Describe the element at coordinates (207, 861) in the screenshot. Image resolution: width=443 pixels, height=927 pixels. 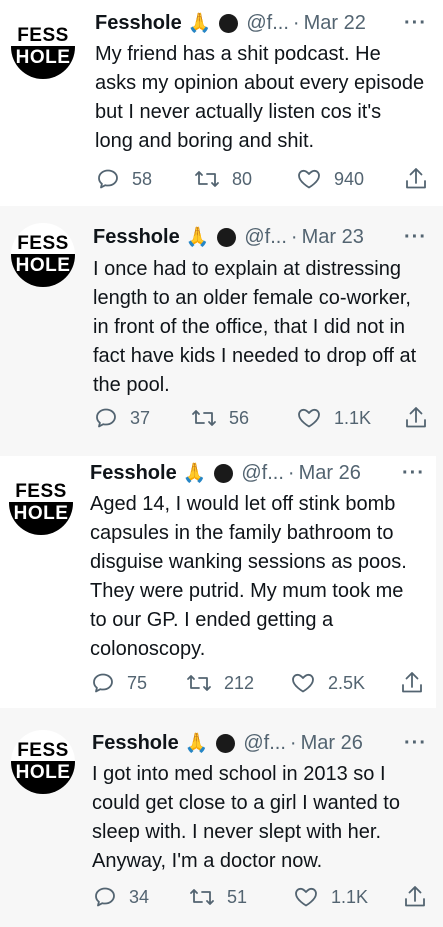
I see `tweet-text-line: Anyway, I'm a doctor now.` at that location.